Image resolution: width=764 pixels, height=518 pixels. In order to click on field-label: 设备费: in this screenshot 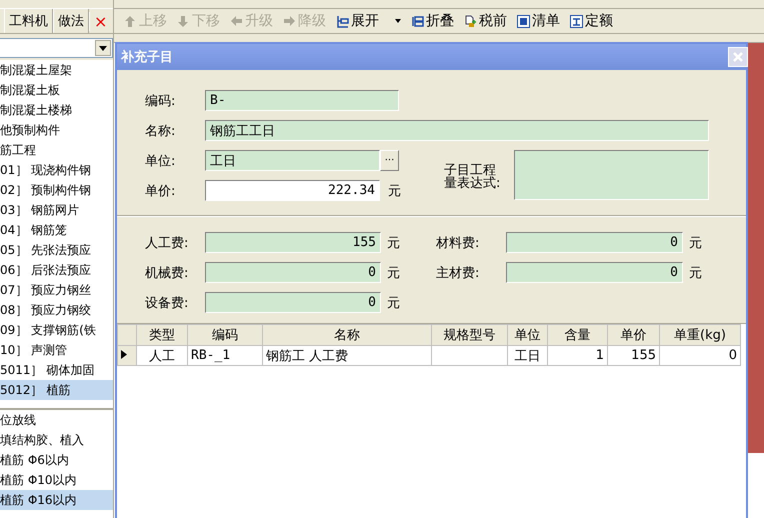, I will do `click(167, 303)`.